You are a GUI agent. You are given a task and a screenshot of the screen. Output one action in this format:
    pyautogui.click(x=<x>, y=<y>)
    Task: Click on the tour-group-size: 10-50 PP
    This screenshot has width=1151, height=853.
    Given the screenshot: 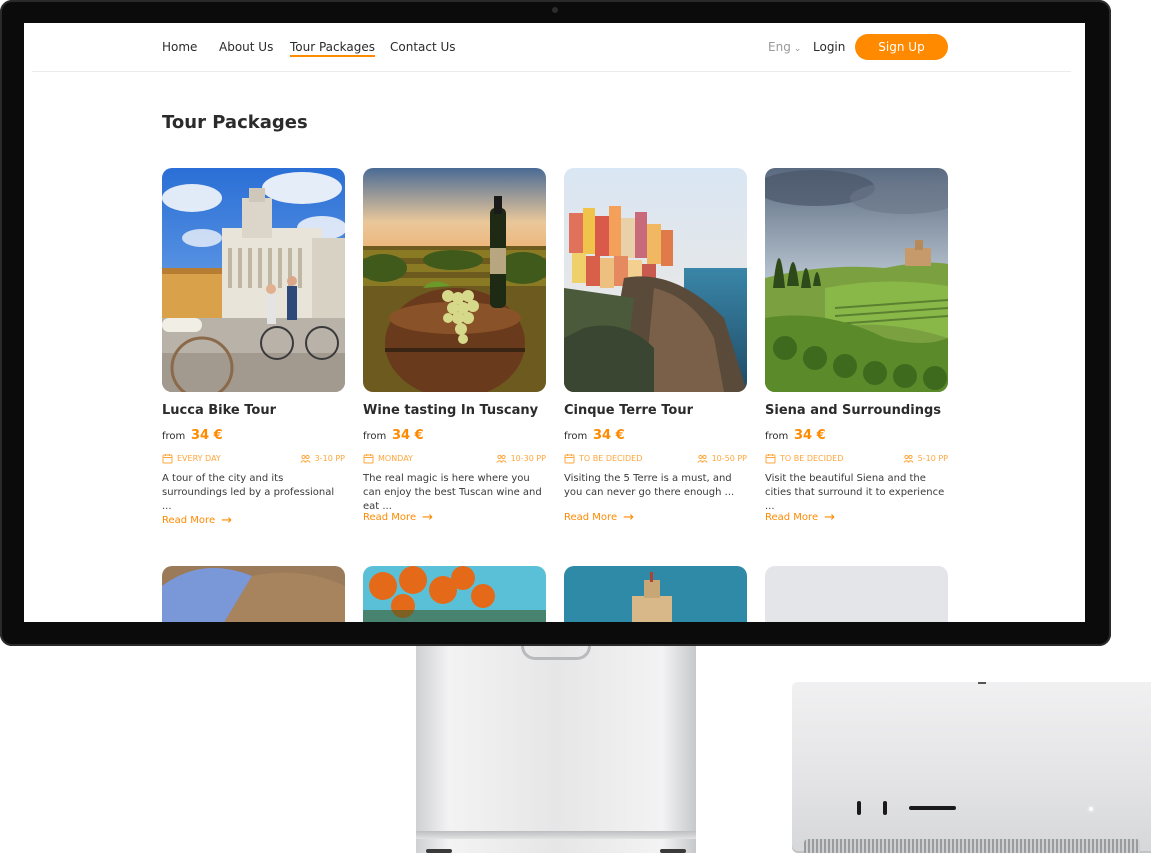 What is the action you would take?
    pyautogui.click(x=721, y=458)
    